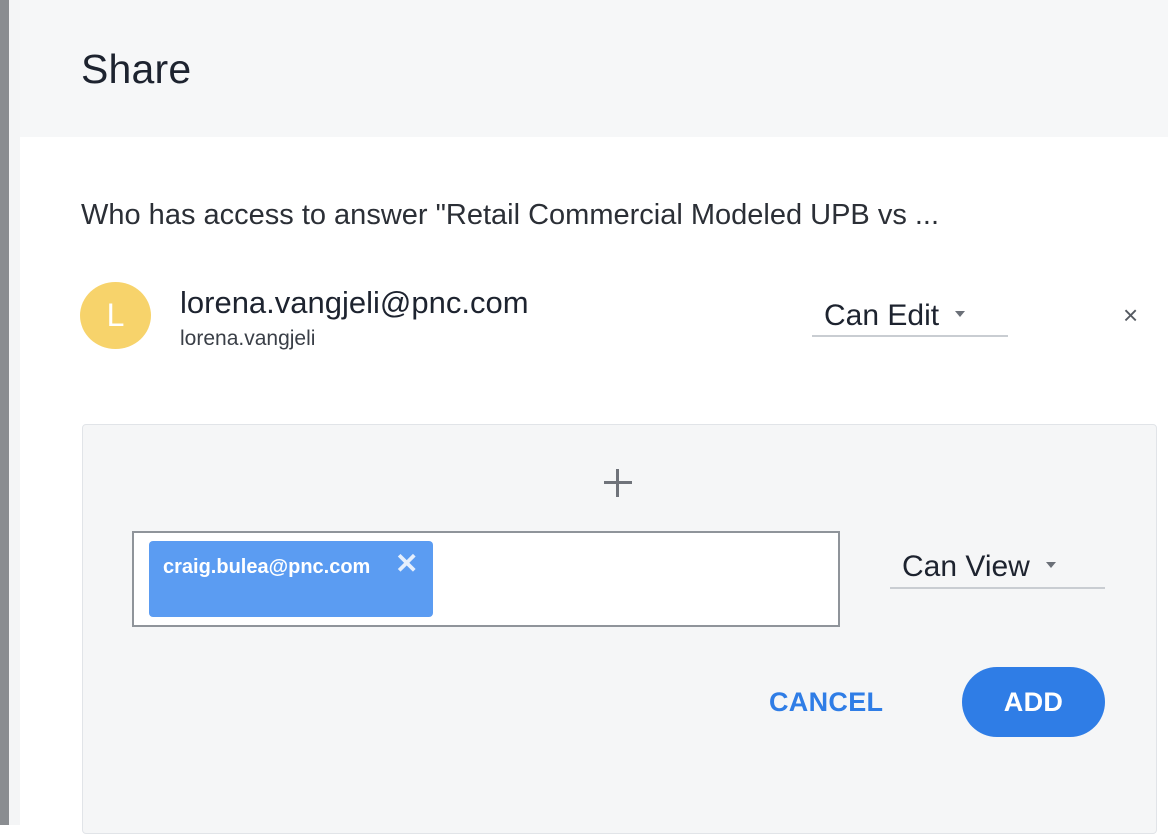 This screenshot has height=834, width=1168. Describe the element at coordinates (136, 69) in the screenshot. I see `dialog-title: Share` at that location.